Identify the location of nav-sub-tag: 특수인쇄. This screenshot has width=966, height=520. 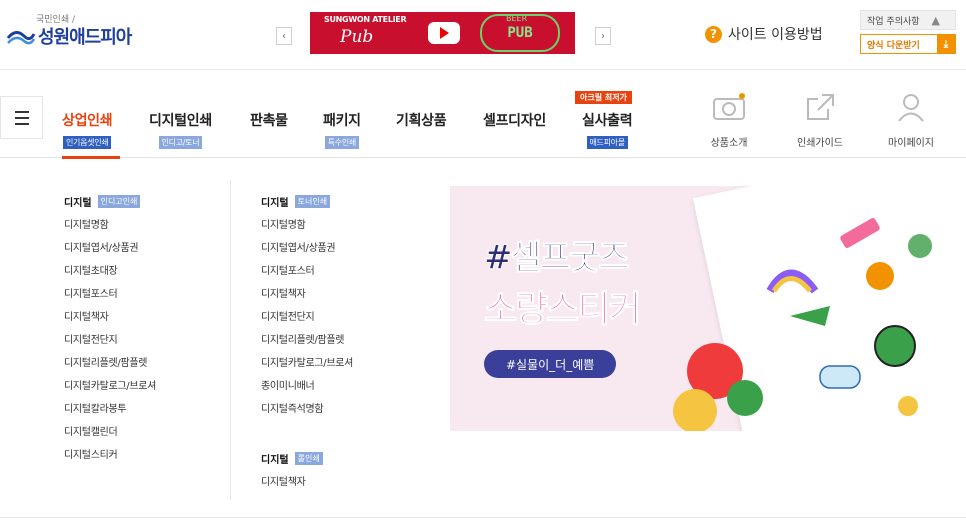
(341, 142).